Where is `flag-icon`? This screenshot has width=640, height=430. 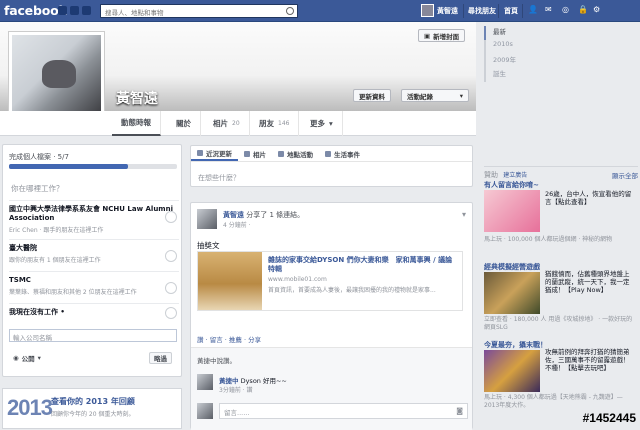 flag-icon is located at coordinates (328, 153).